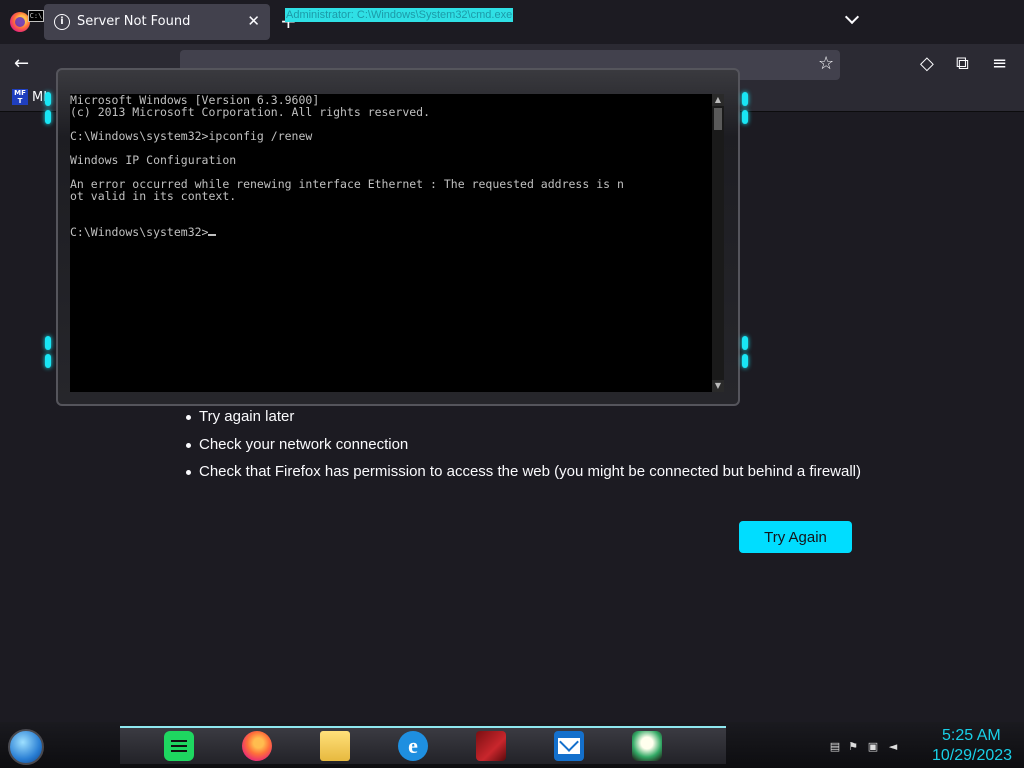 This screenshot has width=1024, height=768. Describe the element at coordinates (191, 136) in the screenshot. I see `console-line: C:\Windows\system32>ipconfig /renew` at that location.